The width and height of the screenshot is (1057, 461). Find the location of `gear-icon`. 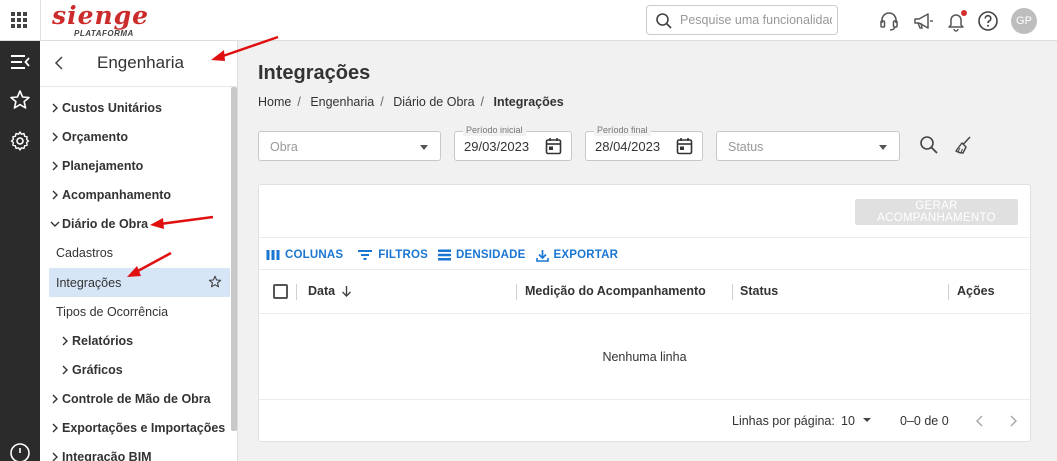

gear-icon is located at coordinates (20, 141).